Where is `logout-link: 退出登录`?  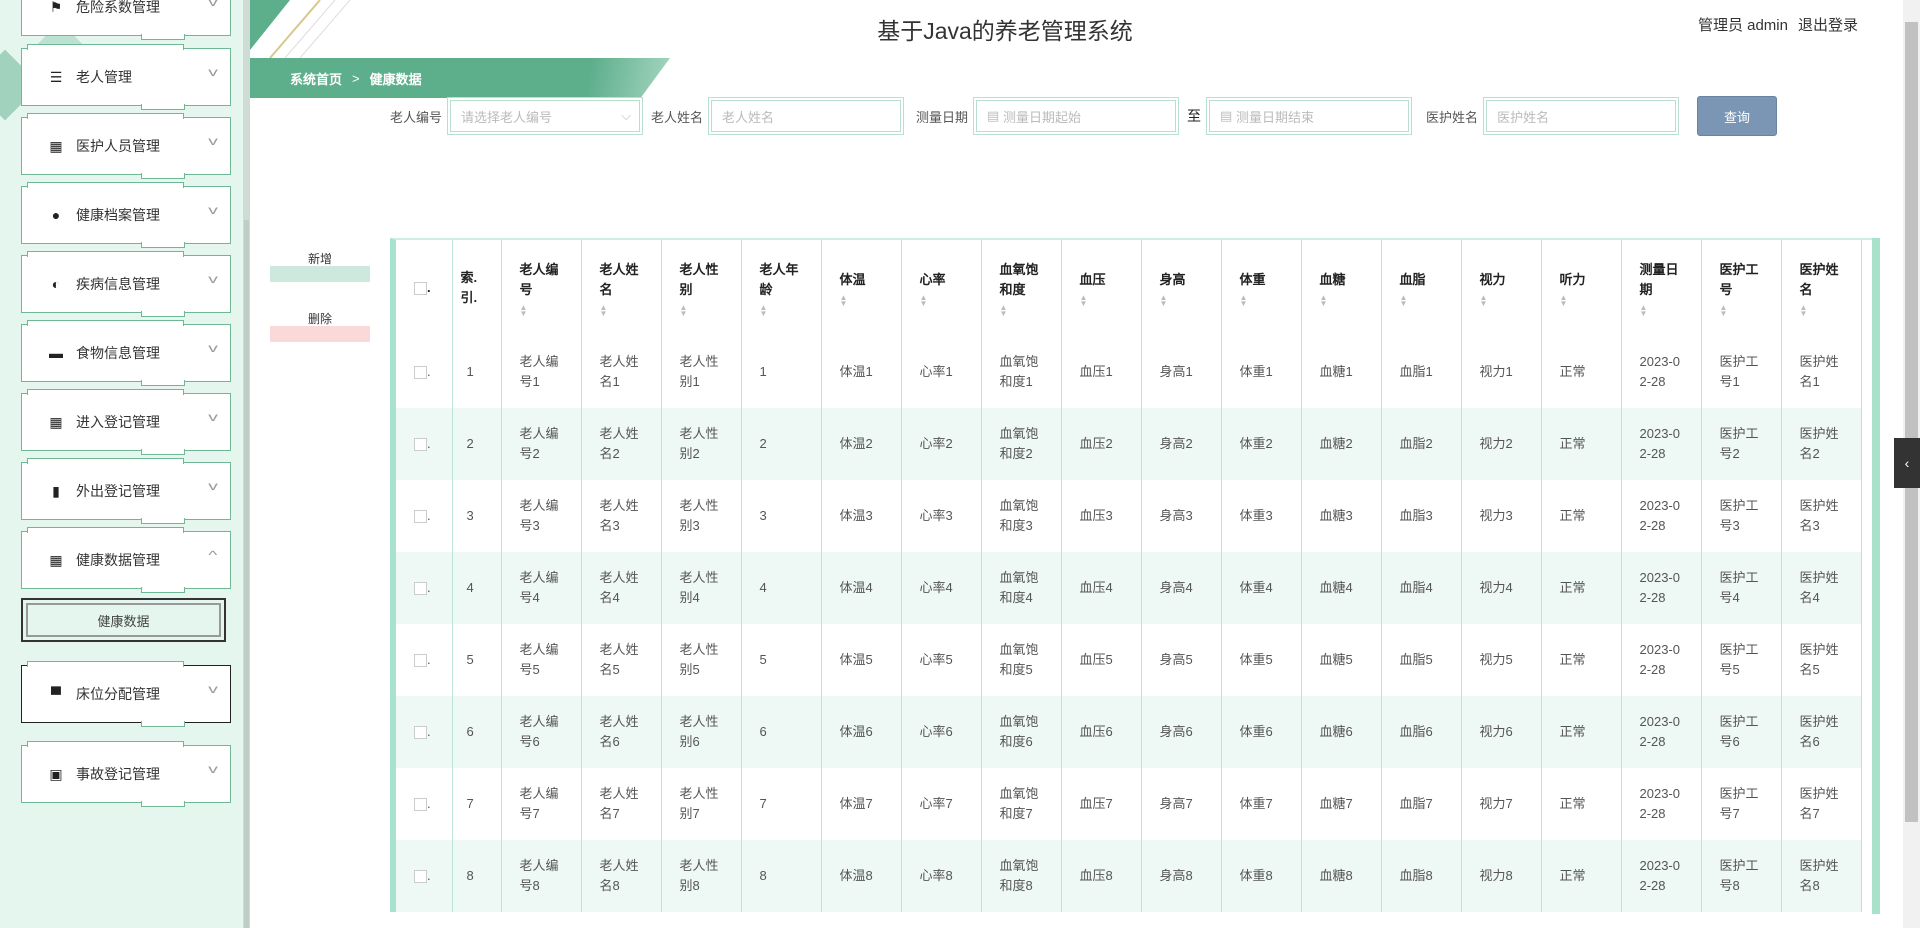 logout-link: 退出登录 is located at coordinates (1828, 25).